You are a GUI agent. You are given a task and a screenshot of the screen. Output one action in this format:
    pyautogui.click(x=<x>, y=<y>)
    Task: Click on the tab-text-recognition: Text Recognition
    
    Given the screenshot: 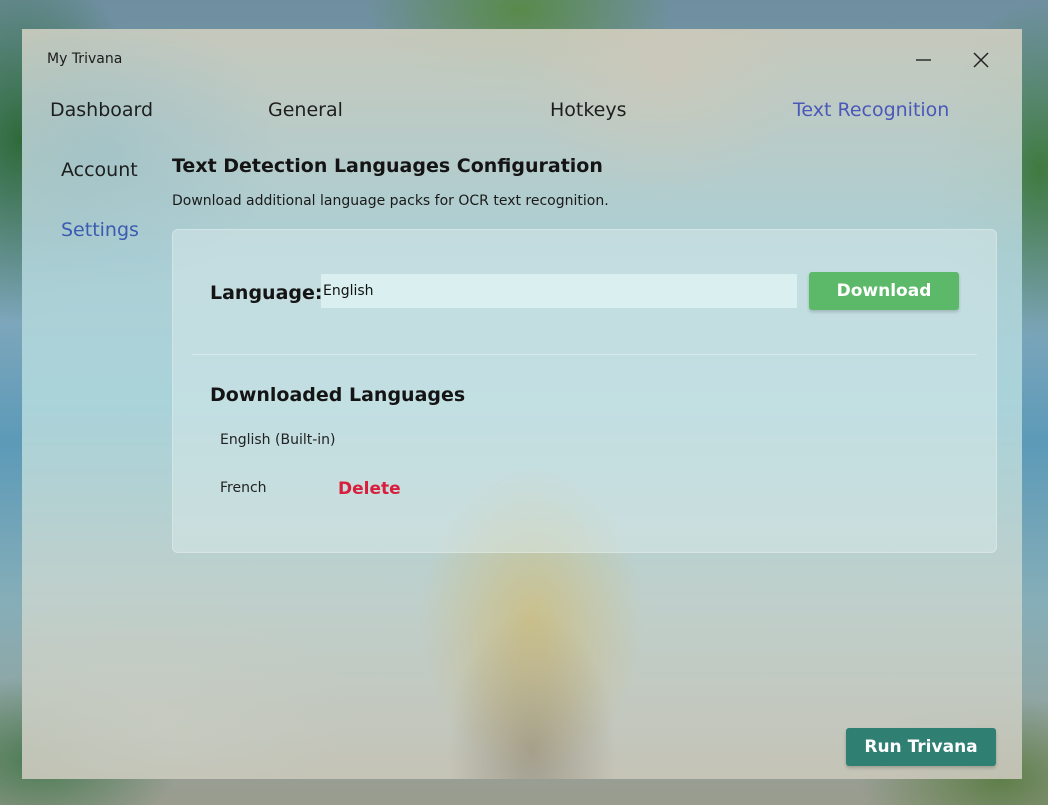 What is the action you would take?
    pyautogui.click(x=871, y=110)
    